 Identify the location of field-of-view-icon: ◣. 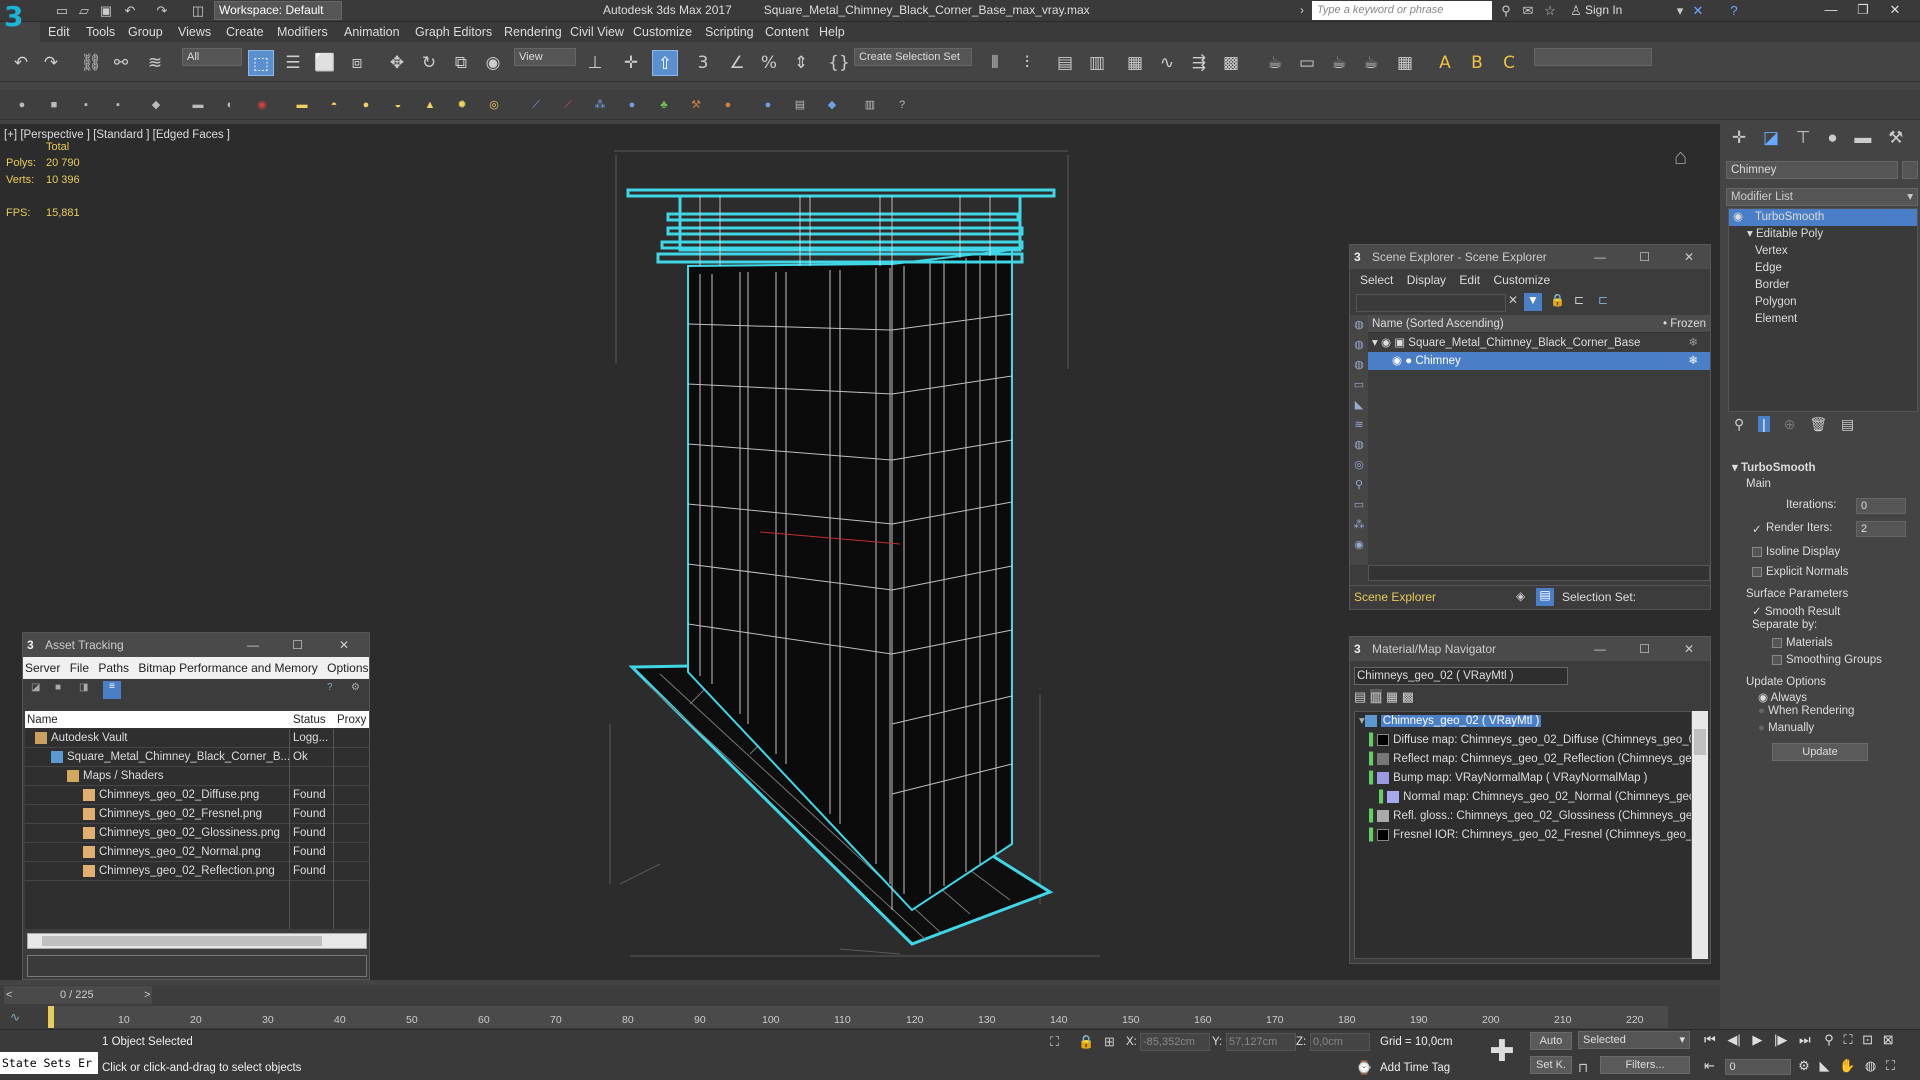
(1824, 1065).